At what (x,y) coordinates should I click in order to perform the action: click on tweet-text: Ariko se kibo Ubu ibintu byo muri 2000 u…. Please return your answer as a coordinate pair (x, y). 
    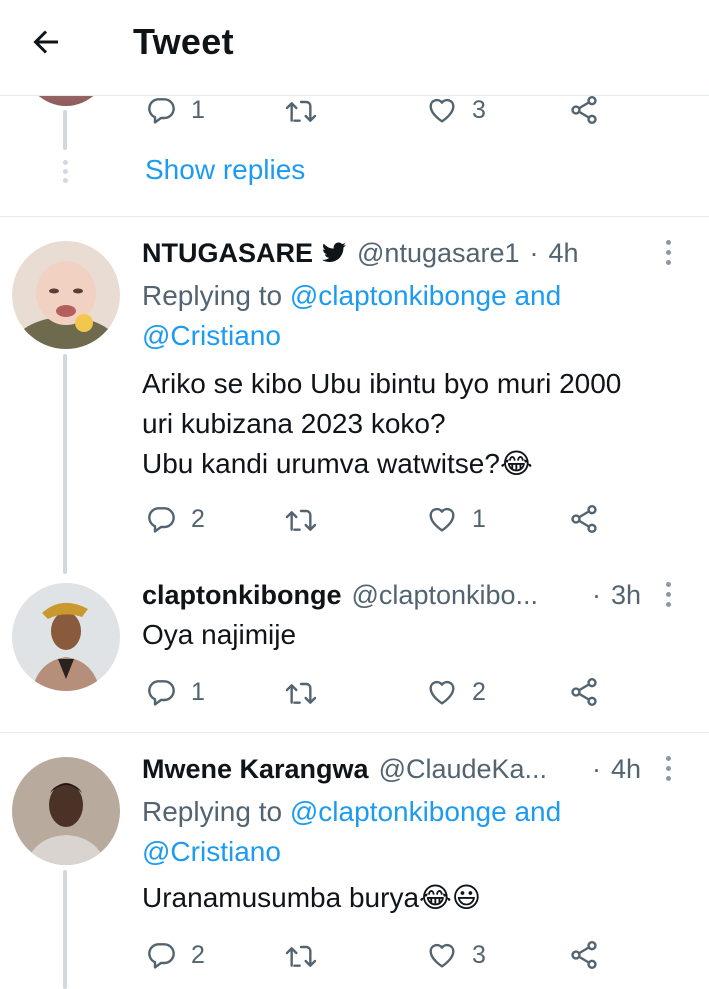
    Looking at the image, I should click on (412, 424).